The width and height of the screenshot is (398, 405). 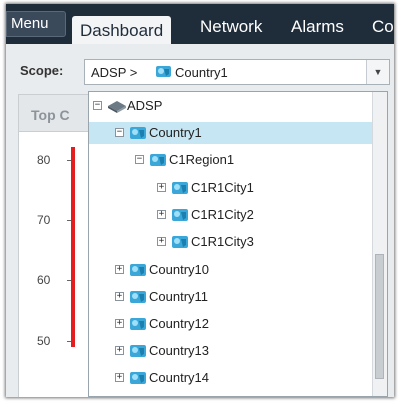 What do you see at coordinates (383, 30) in the screenshot?
I see `tab-configuration: Co` at bounding box center [383, 30].